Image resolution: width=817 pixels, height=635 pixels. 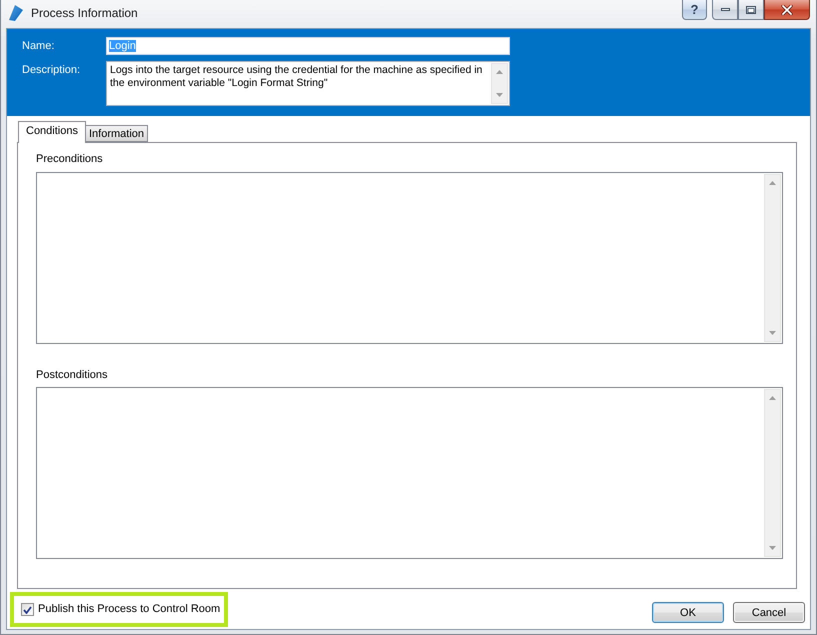 I want to click on field-label: Description:, so click(x=52, y=70).